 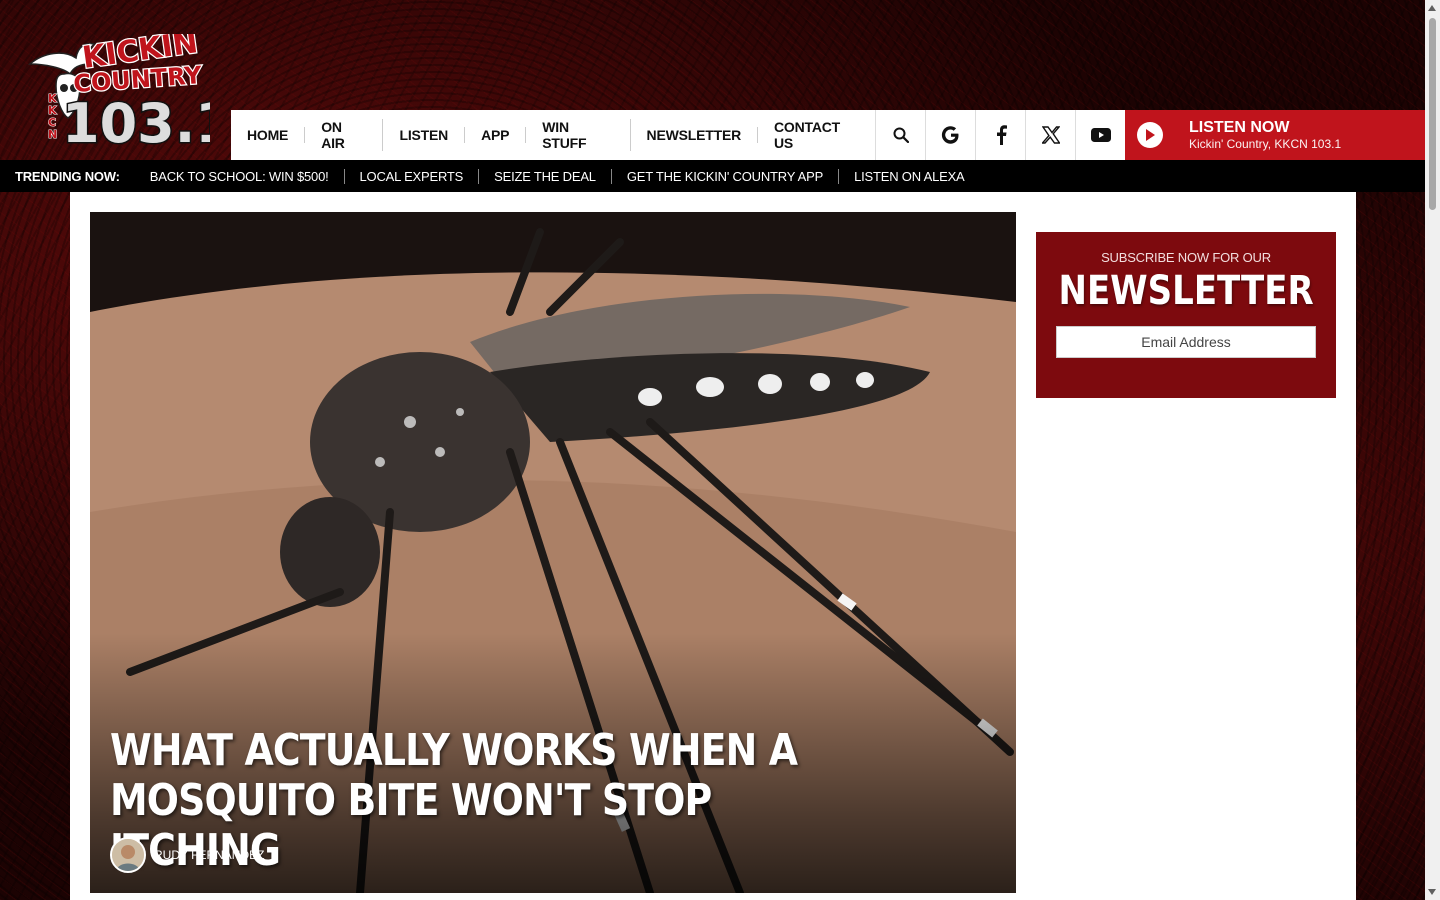 I want to click on trending-item-get-app: GET THE KICKIN' COUNTRY APP, so click(x=726, y=176).